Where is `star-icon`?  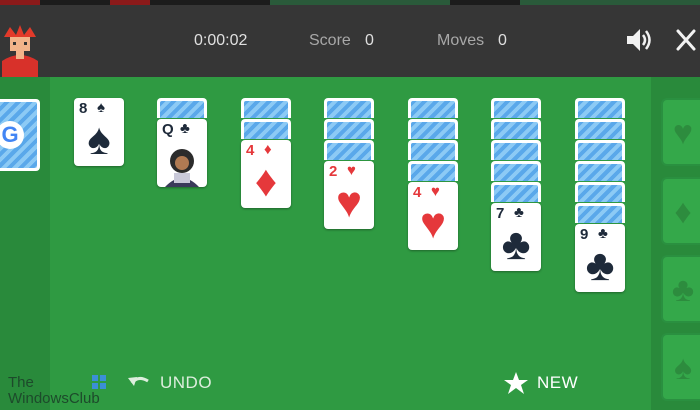
star-icon is located at coordinates (516, 383).